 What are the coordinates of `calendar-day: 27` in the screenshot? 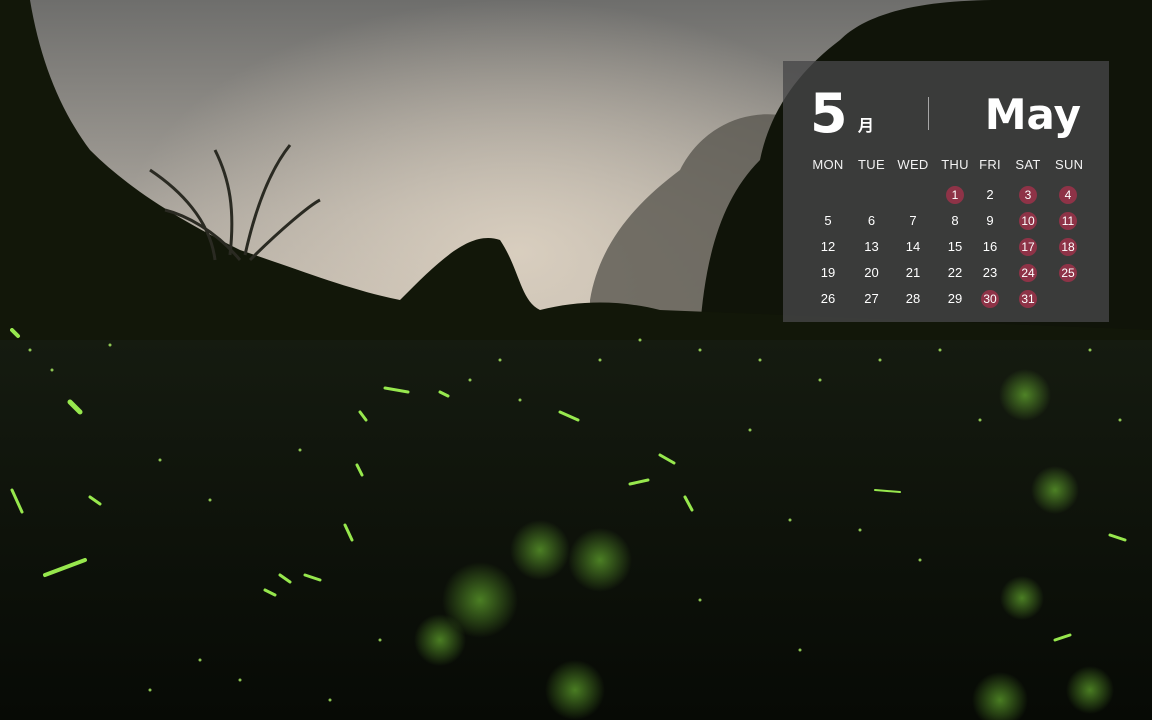 It's located at (871, 298).